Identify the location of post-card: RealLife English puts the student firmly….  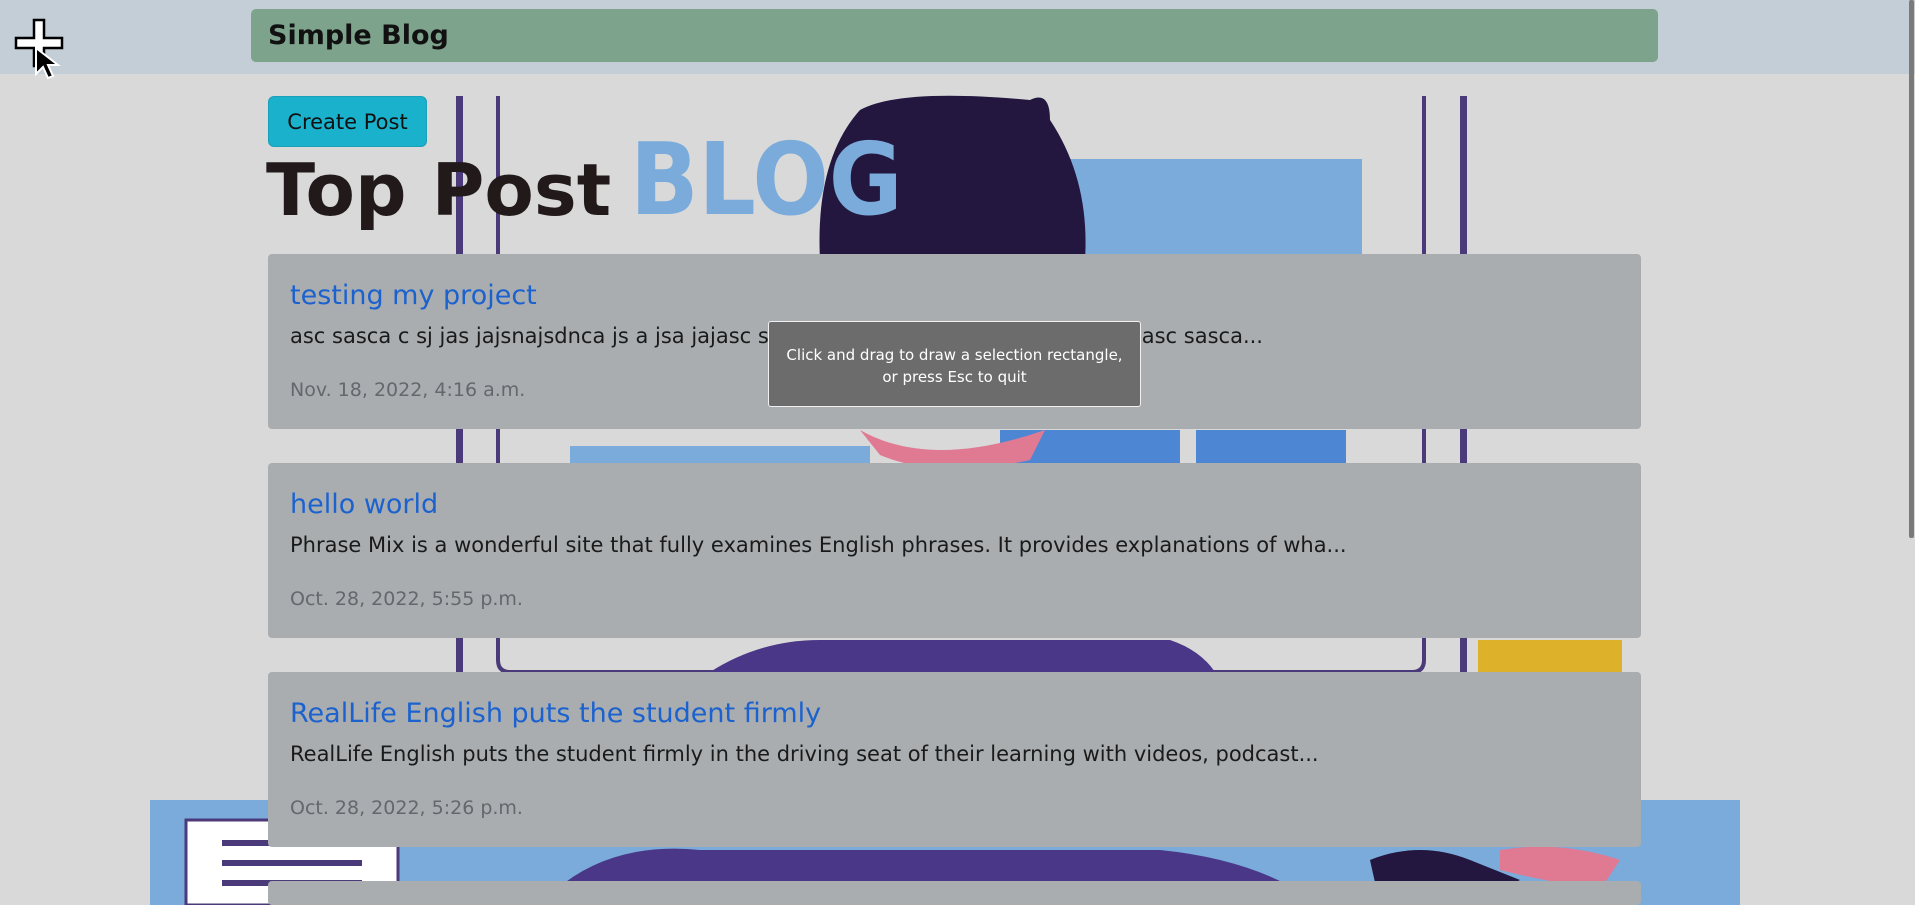
(954, 759).